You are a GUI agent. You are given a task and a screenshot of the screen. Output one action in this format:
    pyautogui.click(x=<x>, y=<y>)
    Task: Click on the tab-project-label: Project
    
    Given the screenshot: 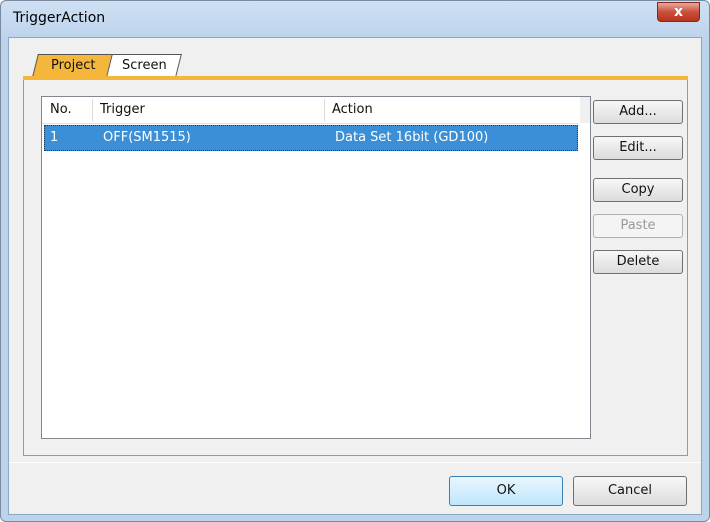 What is the action you would take?
    pyautogui.click(x=73, y=65)
    